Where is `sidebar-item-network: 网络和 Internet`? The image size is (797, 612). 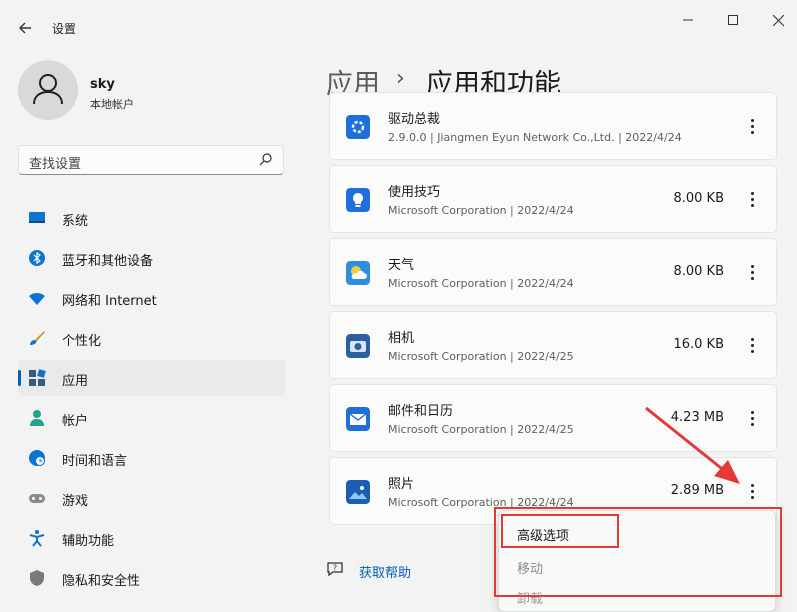 sidebar-item-network: 网络和 Internet is located at coordinates (152, 298).